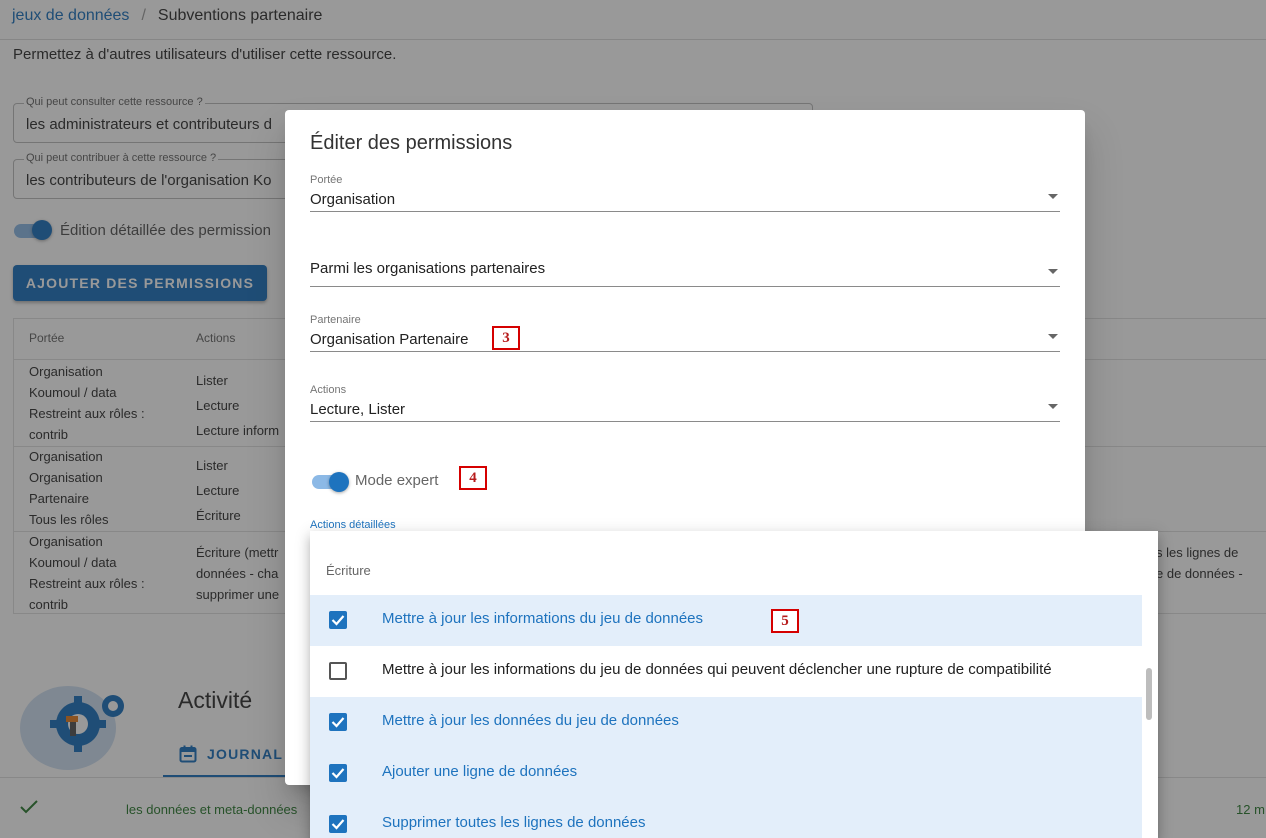 Image resolution: width=1266 pixels, height=838 pixels. I want to click on actions-select: Actions Lecture, Lister, so click(685, 403).